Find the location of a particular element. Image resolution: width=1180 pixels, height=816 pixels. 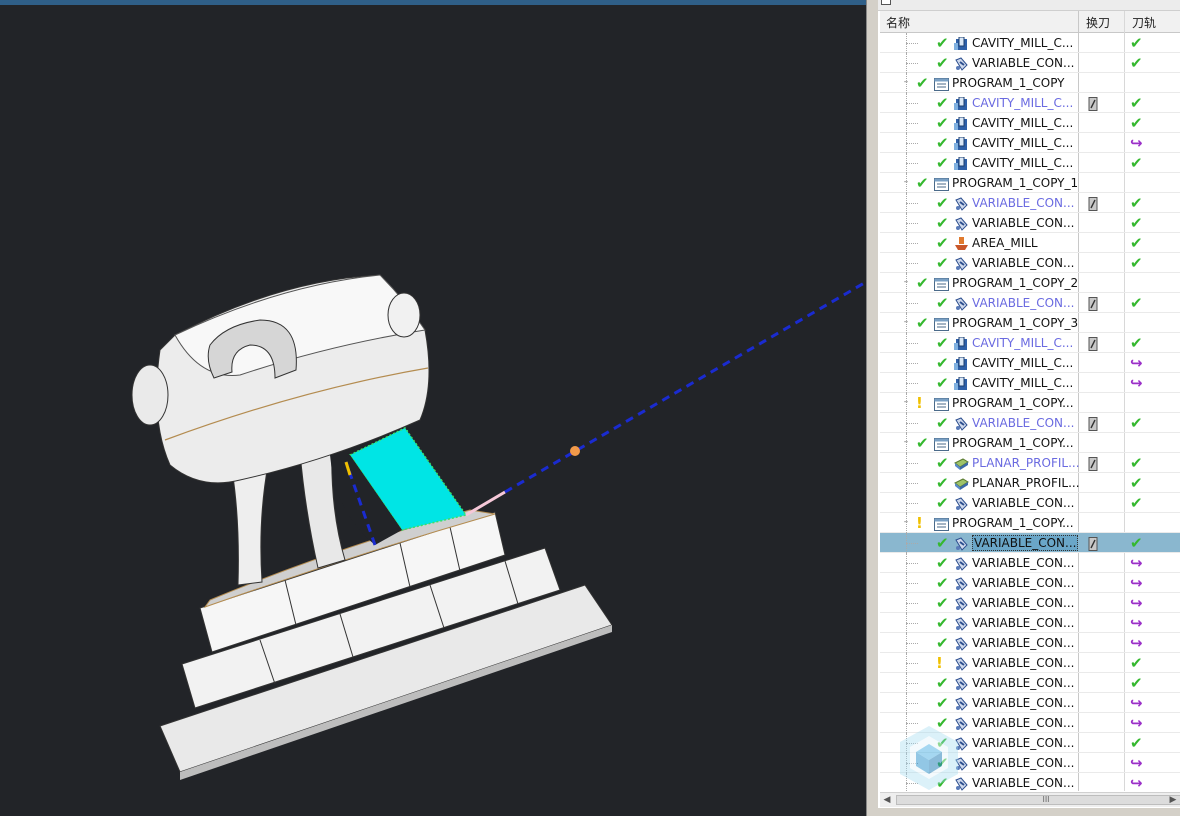

program-group-row: – ✔ PROGRAM_1_COPY is located at coordinates (1030, 83).